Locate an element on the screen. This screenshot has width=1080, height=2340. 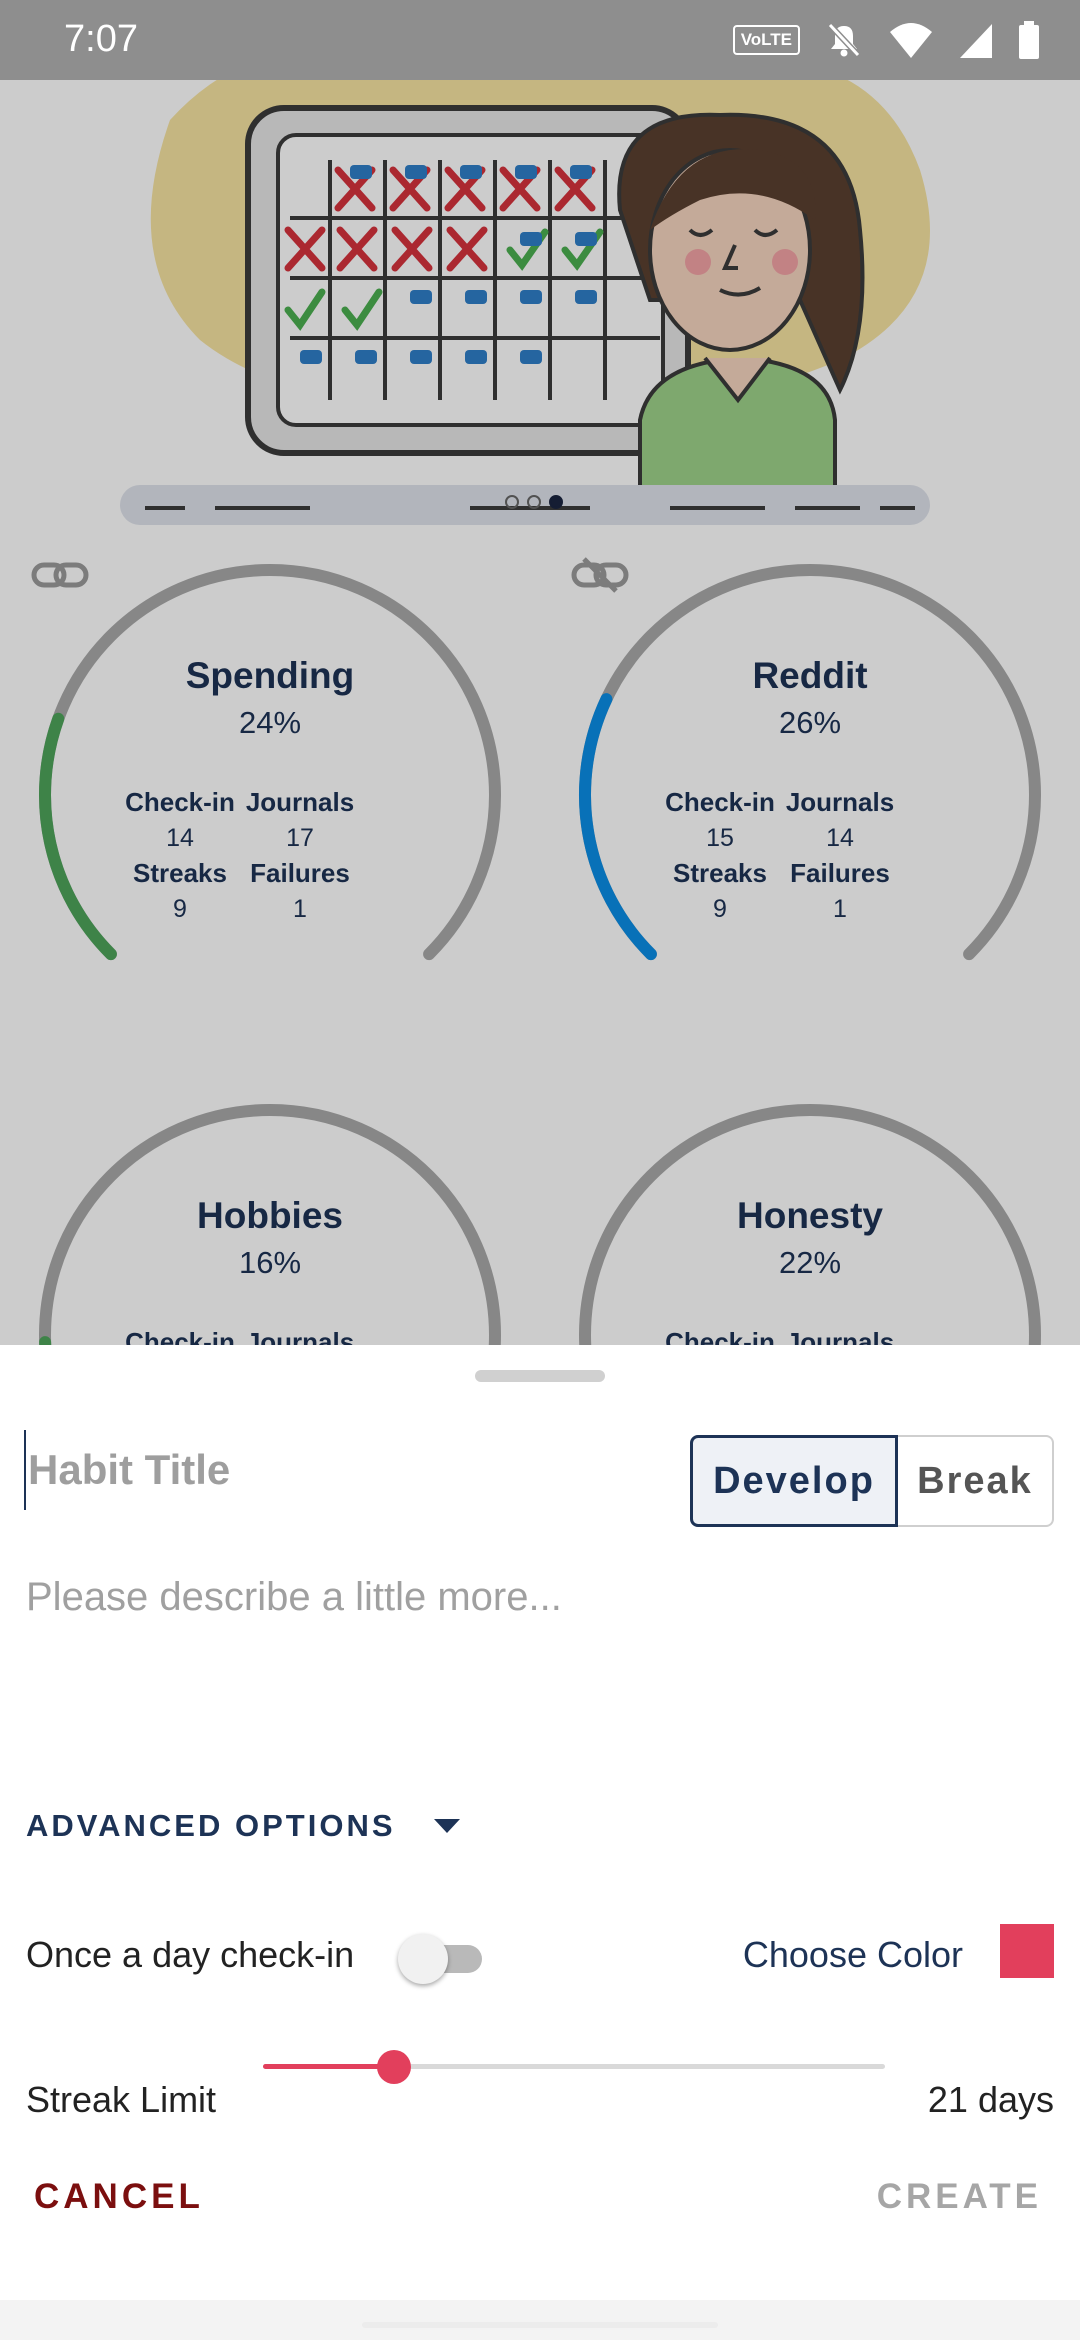
choose-color-label: Choose Color is located at coordinates (853, 1955).